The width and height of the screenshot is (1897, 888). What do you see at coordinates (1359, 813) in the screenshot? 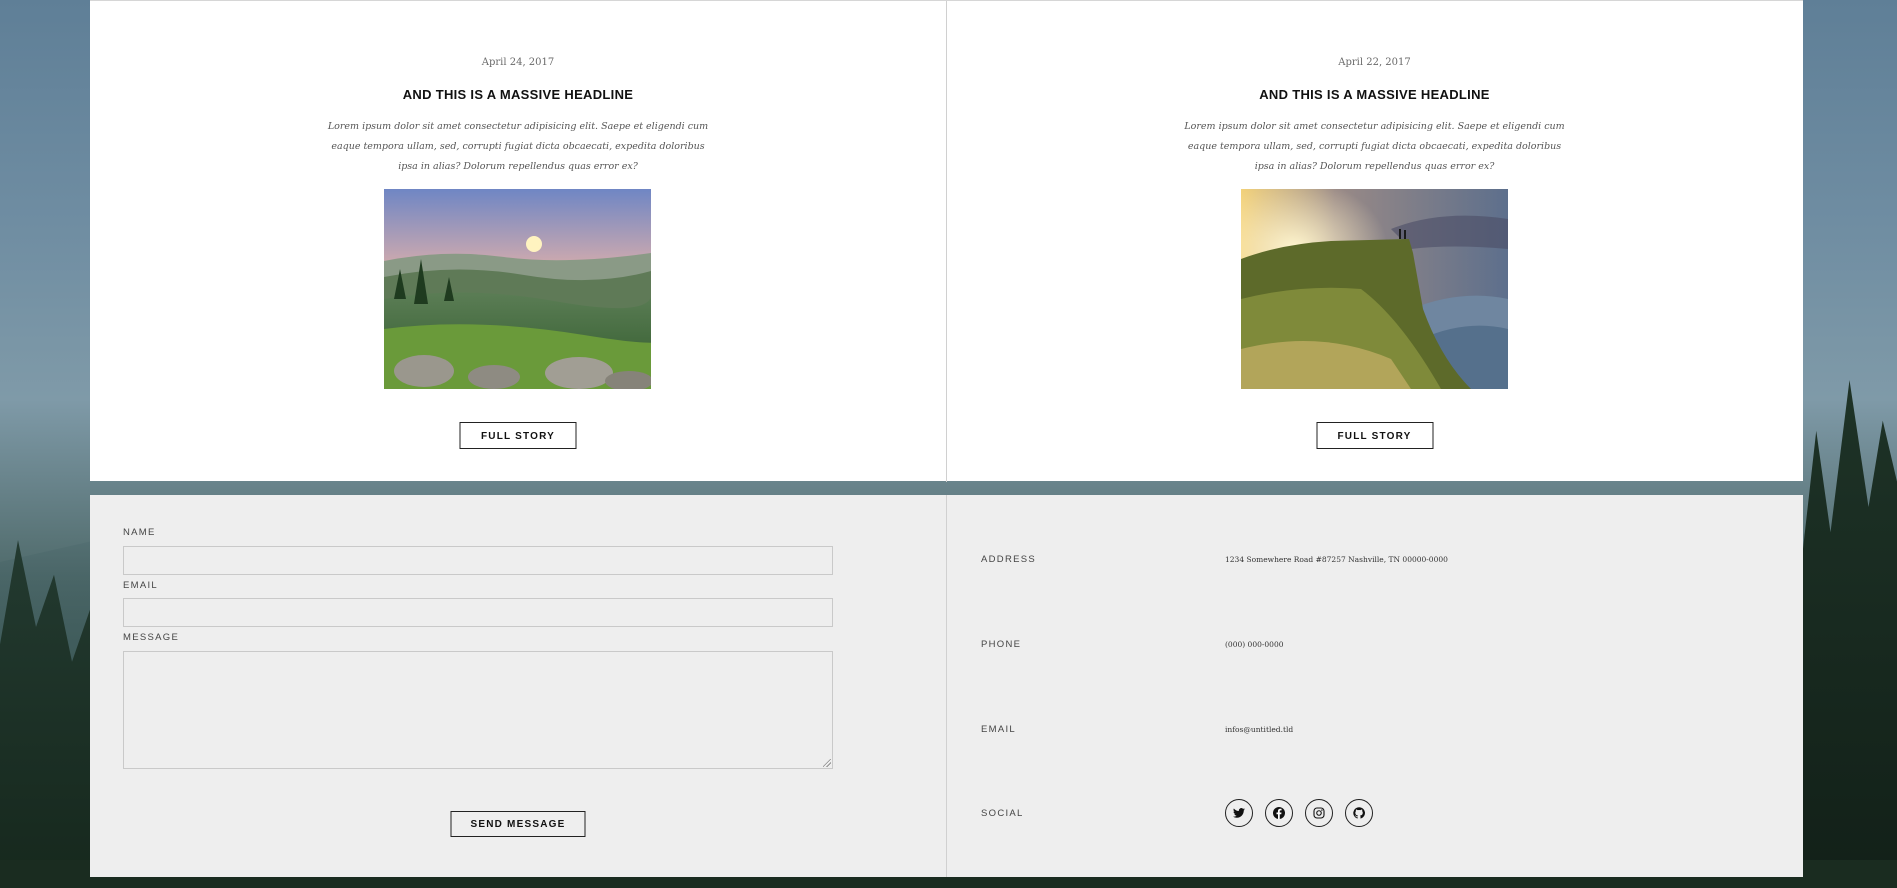
I see `github-icon` at bounding box center [1359, 813].